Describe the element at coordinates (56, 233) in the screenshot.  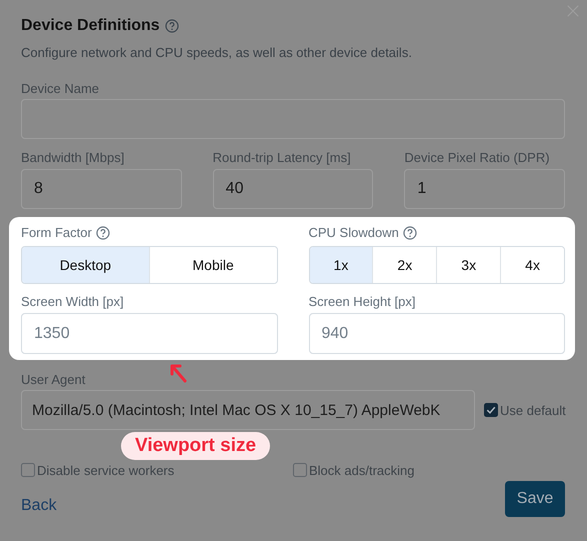
I see `field-label: Form Factor` at that location.